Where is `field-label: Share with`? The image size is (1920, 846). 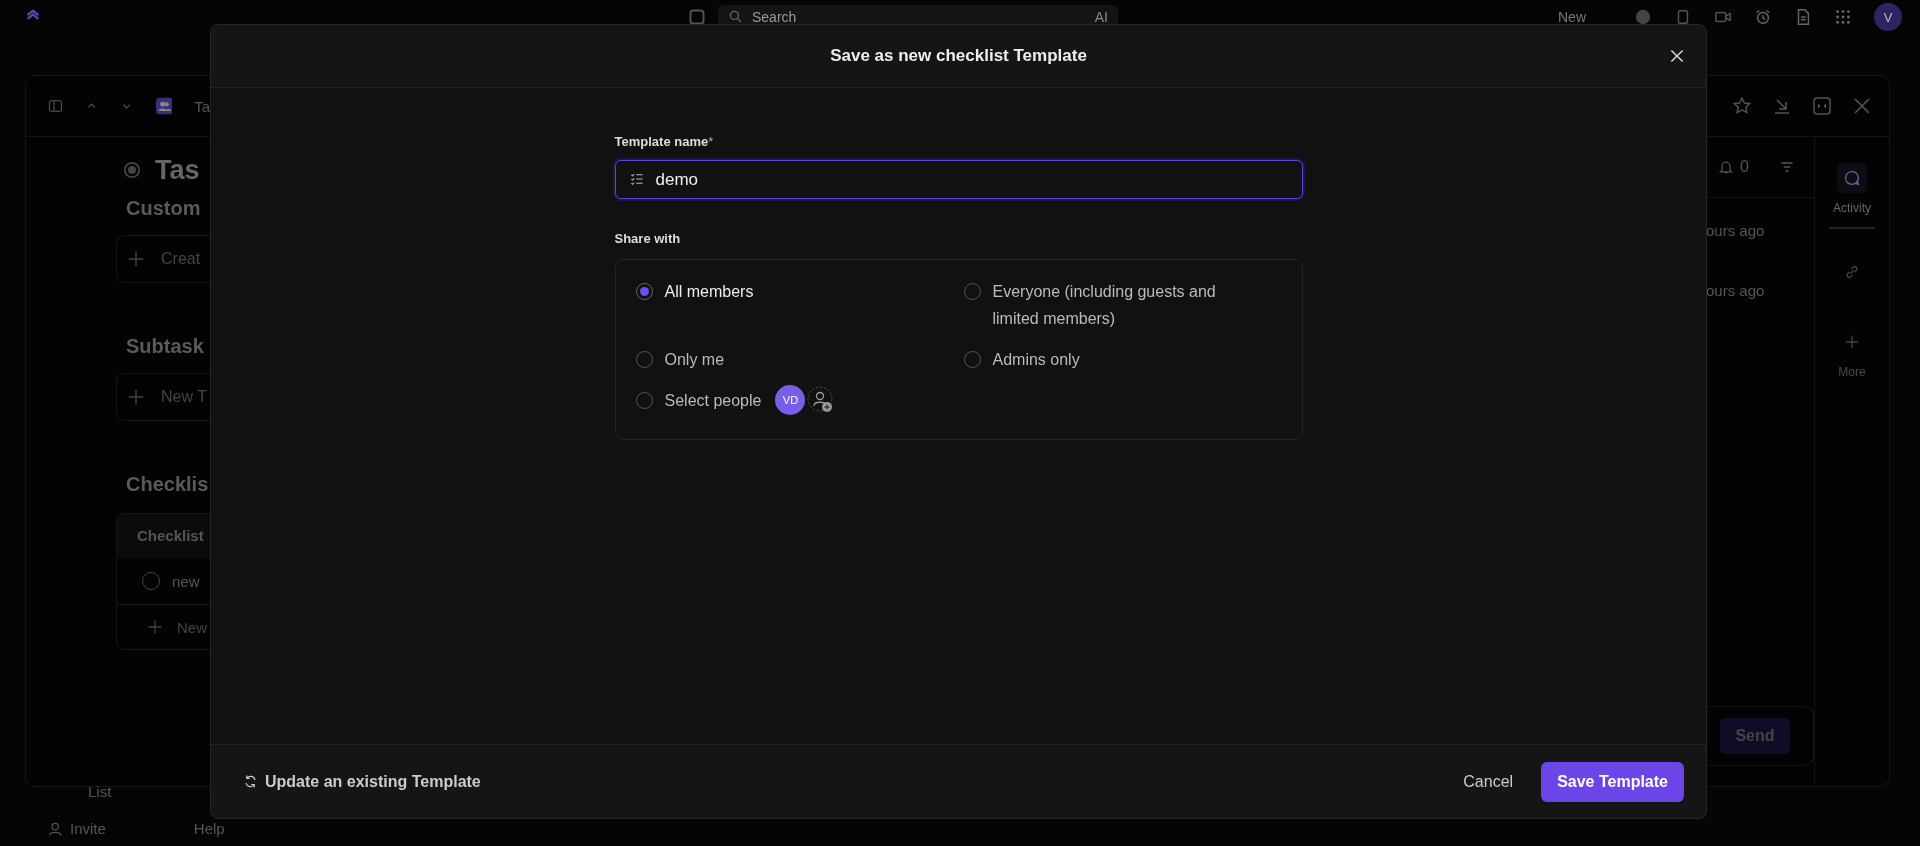
field-label: Share with is located at coordinates (648, 239).